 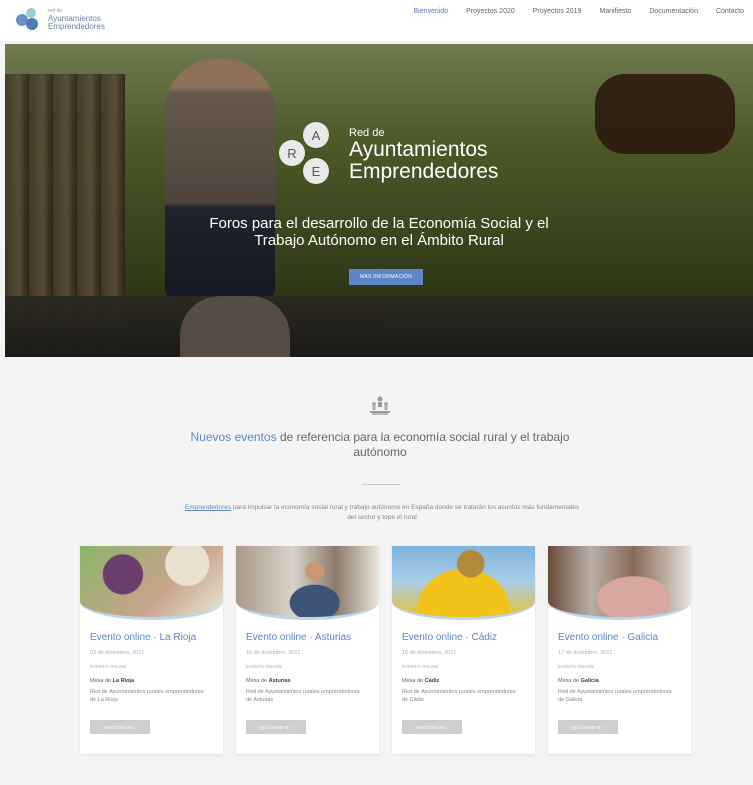 What do you see at coordinates (117, 653) in the screenshot?
I see `card-date: 03 de diciembre, 2021` at bounding box center [117, 653].